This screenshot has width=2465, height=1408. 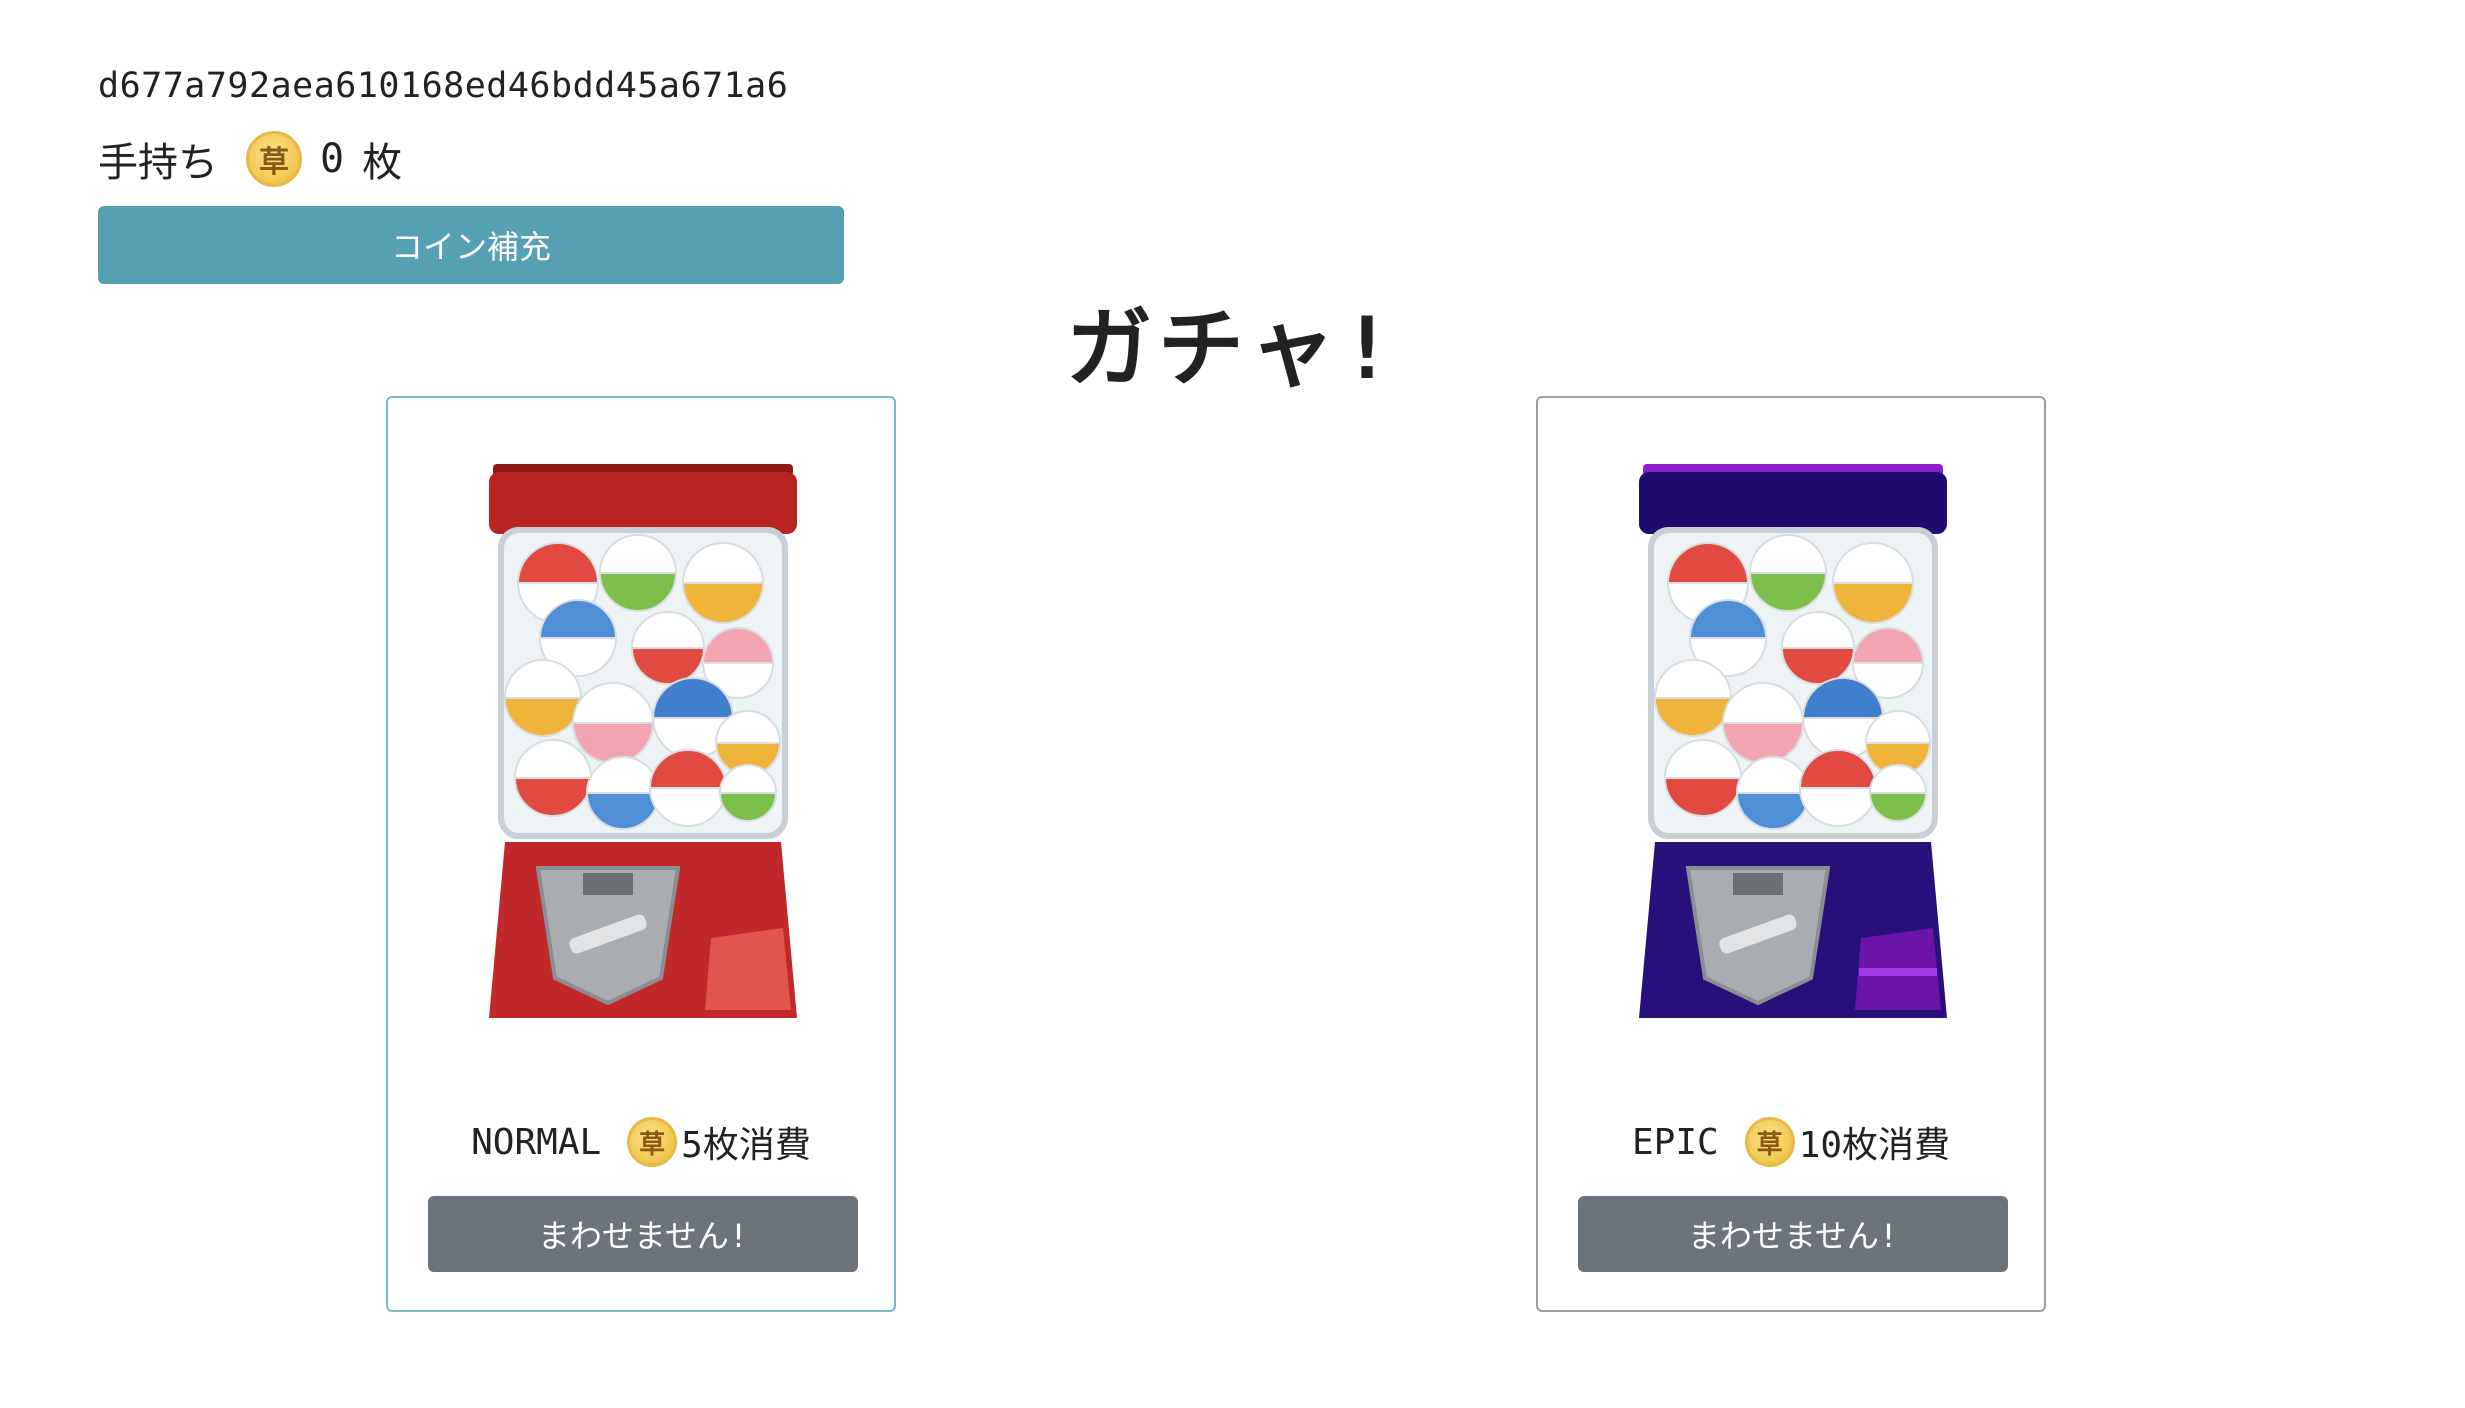 What do you see at coordinates (643, 1234) in the screenshot?
I see `spin-normal-button: まわせません!` at bounding box center [643, 1234].